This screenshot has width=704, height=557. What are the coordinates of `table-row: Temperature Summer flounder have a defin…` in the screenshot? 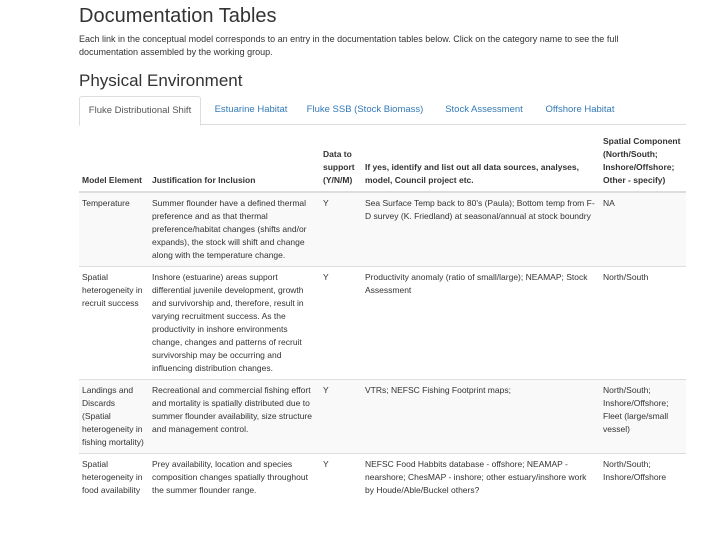 It's located at (382, 229).